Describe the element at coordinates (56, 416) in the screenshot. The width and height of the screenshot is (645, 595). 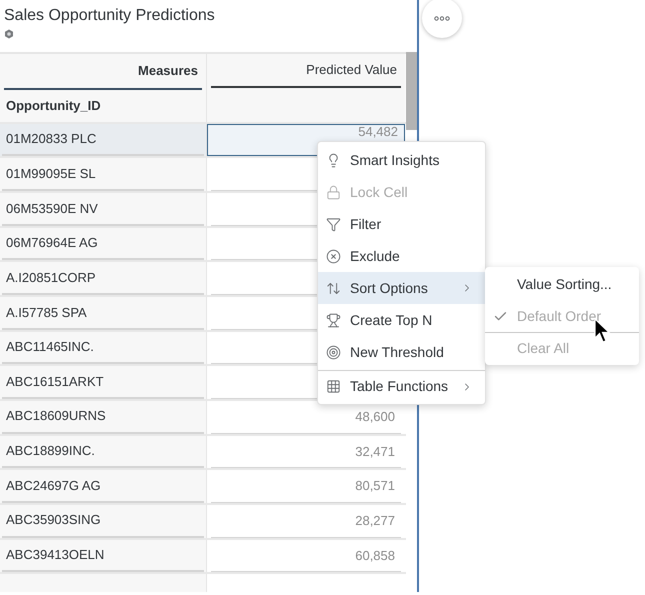
I see `row-label: ABC18609URNS` at that location.